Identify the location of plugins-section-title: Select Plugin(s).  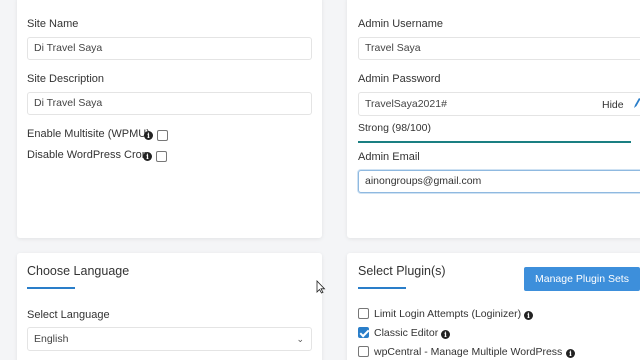
(402, 271).